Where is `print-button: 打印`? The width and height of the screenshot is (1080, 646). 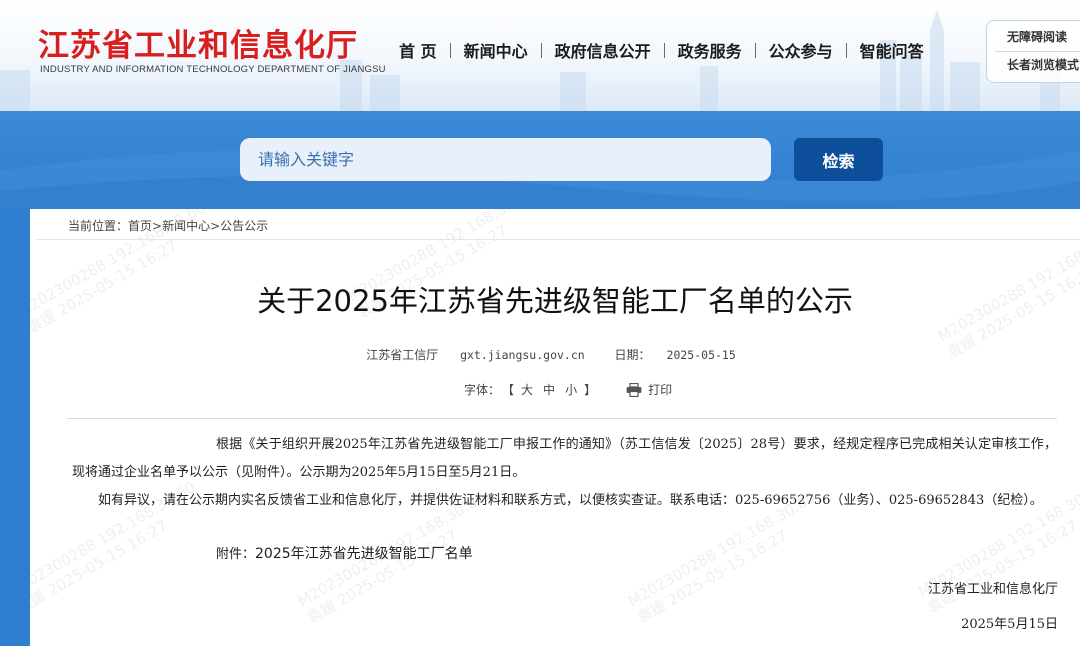
print-button: 打印 is located at coordinates (649, 389).